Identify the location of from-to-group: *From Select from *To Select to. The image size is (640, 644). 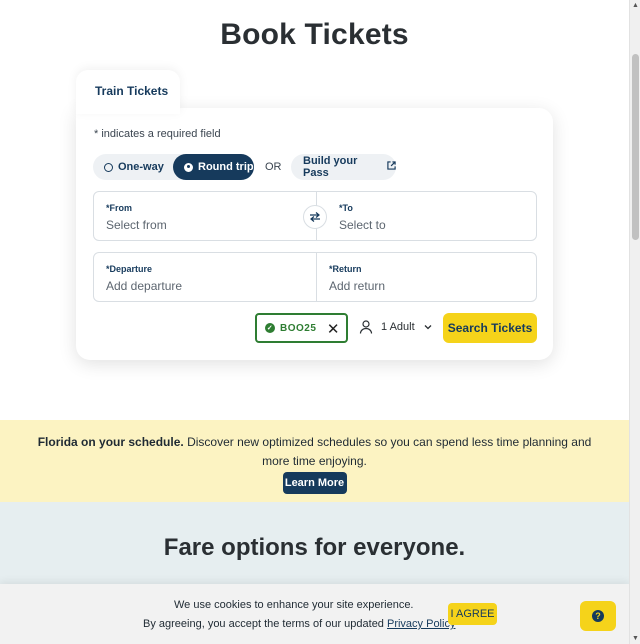
(315, 216).